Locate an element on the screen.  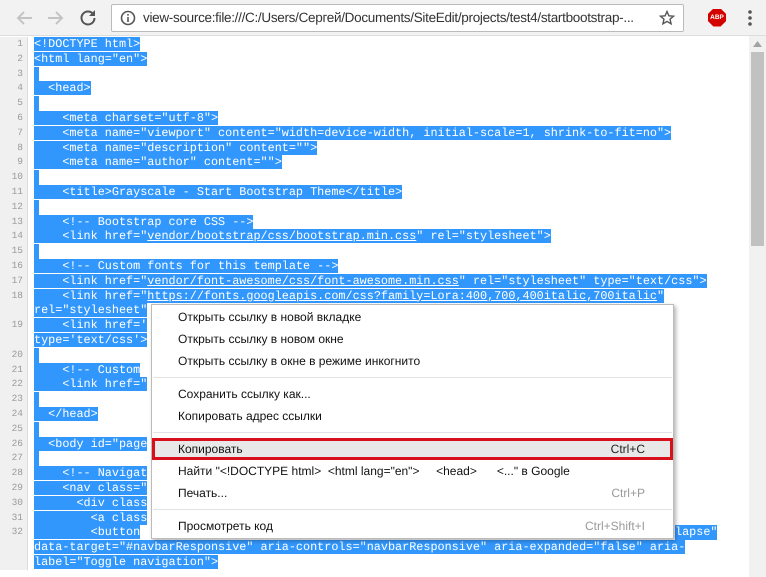
line-number: 5 is located at coordinates (14, 103).